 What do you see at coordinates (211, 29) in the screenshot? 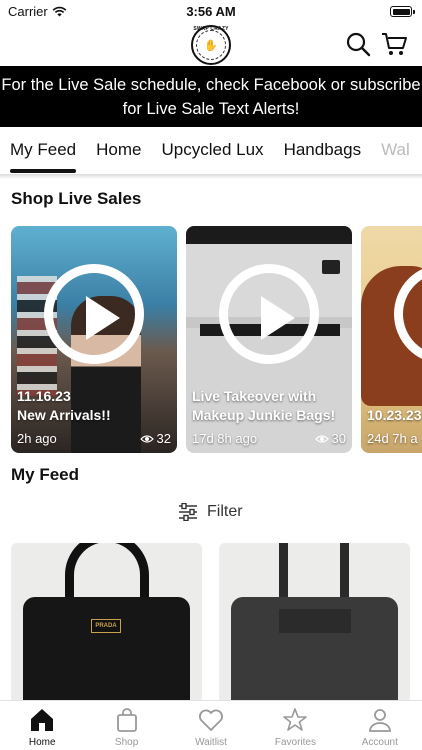
I see `logo-arc-text: SWAP CRAZY` at bounding box center [211, 29].